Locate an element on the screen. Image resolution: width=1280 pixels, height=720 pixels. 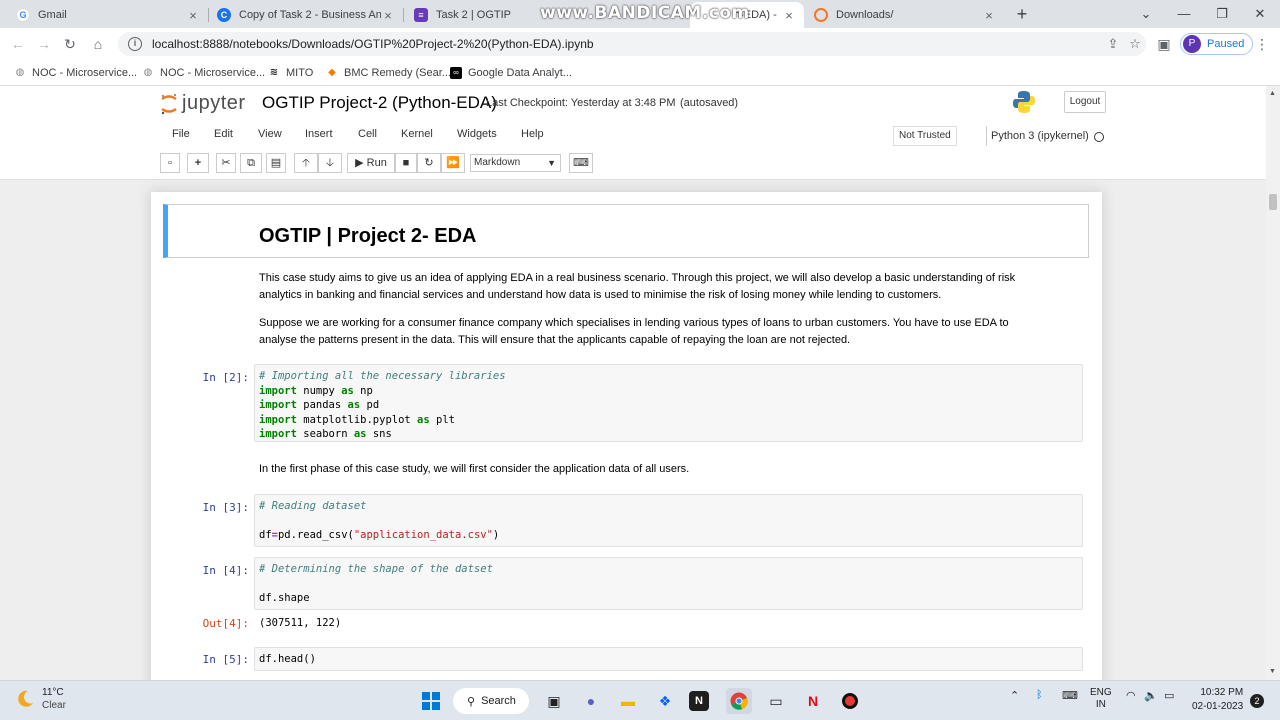
notification-badge: 2 is located at coordinates (1257, 701).